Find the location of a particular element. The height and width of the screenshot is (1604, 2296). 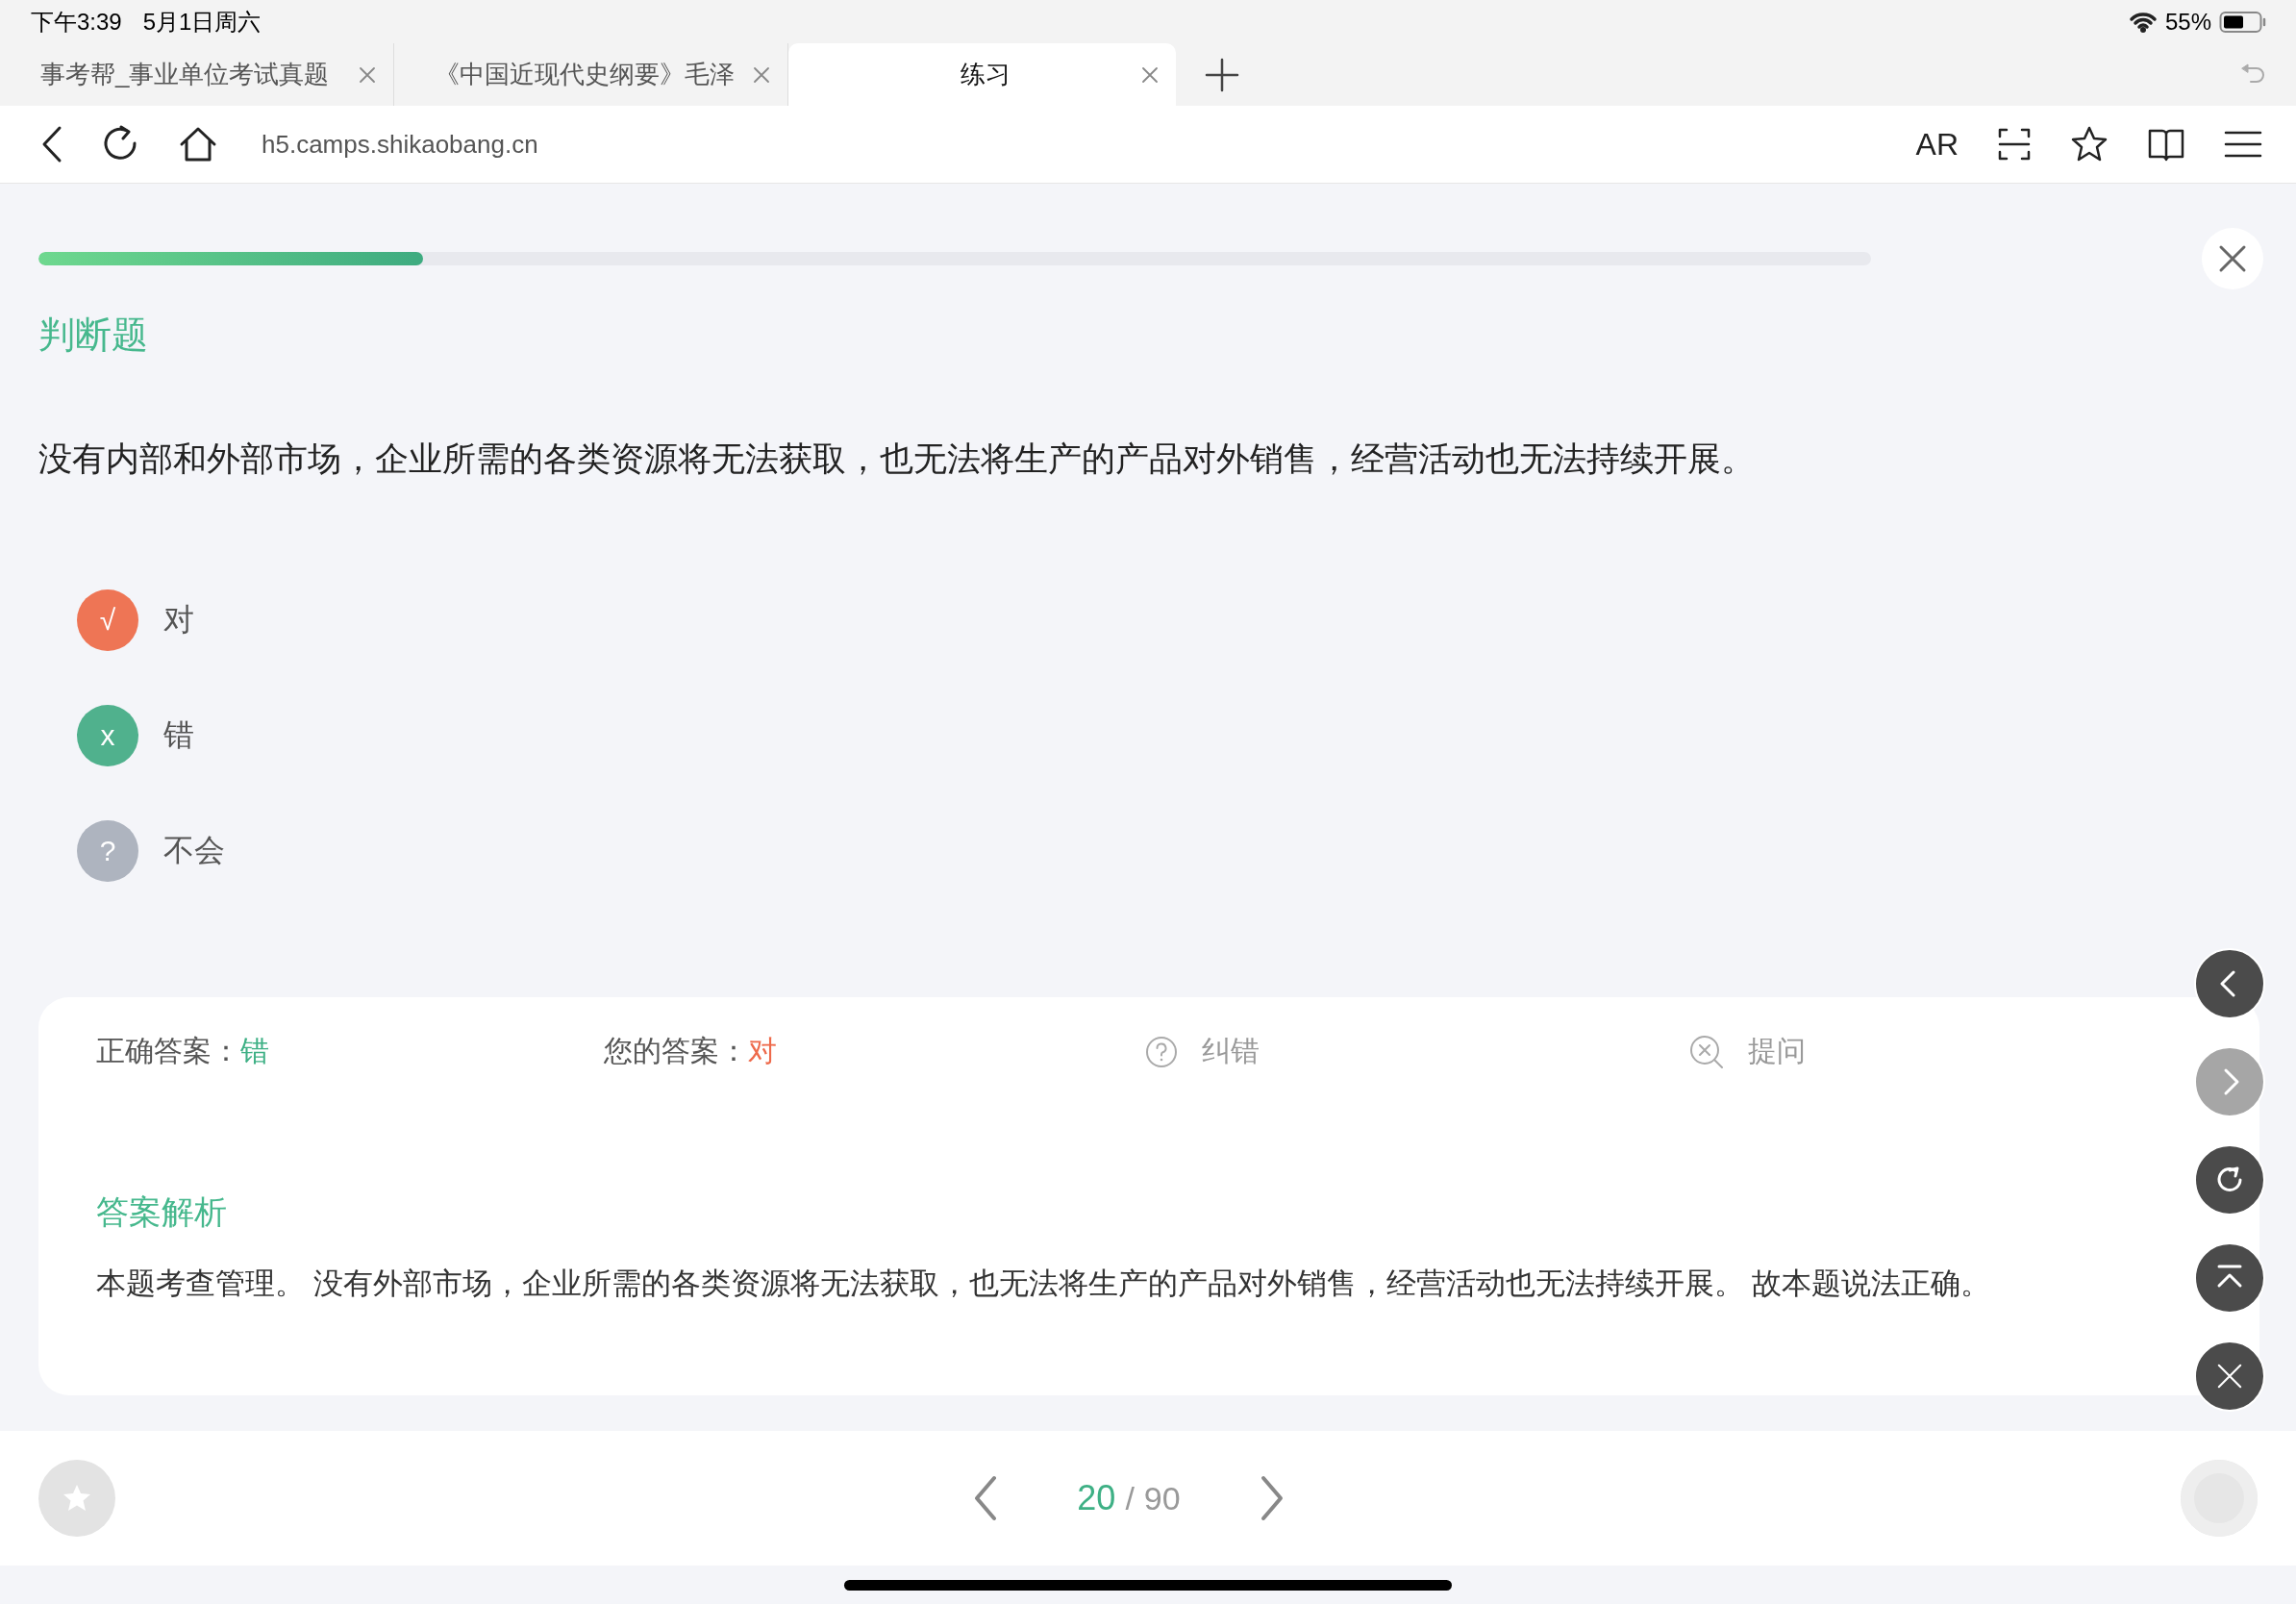

book-icon is located at coordinates (2166, 144).